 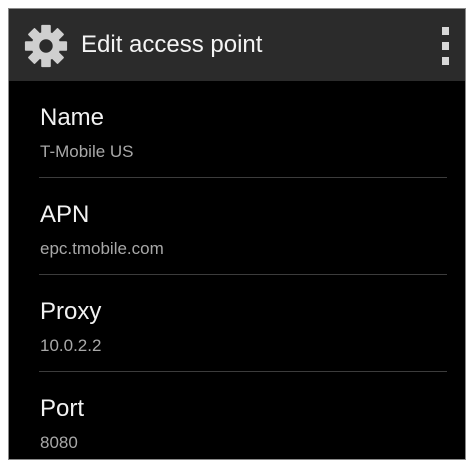 What do you see at coordinates (102, 248) in the screenshot?
I see `pref-summary: epc.tmobile.com` at bounding box center [102, 248].